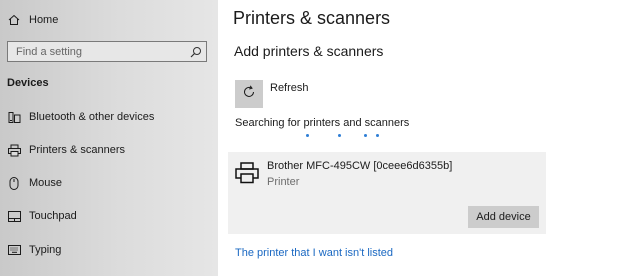  Describe the element at coordinates (77, 150) in the screenshot. I see `sidebar-item-label: Printers & scanners` at that location.